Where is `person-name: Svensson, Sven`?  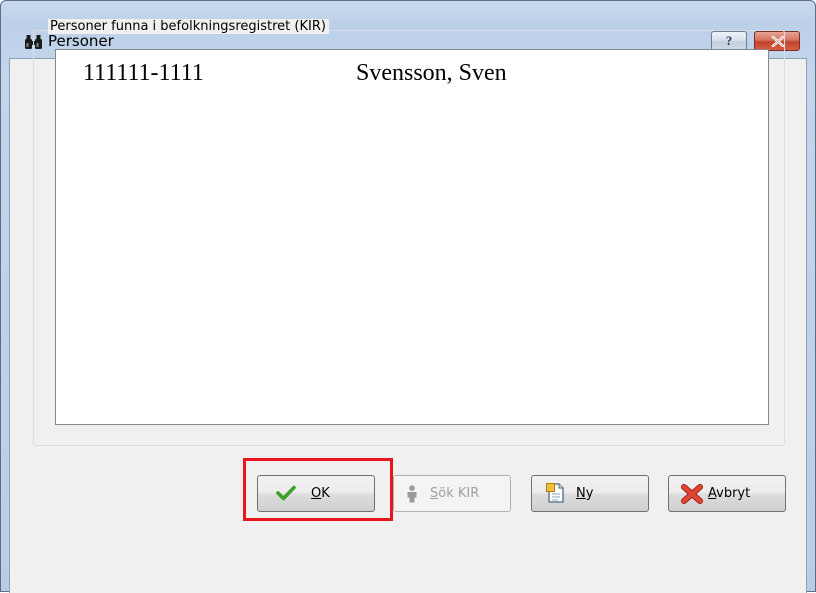 person-name: Svensson, Sven is located at coordinates (431, 73).